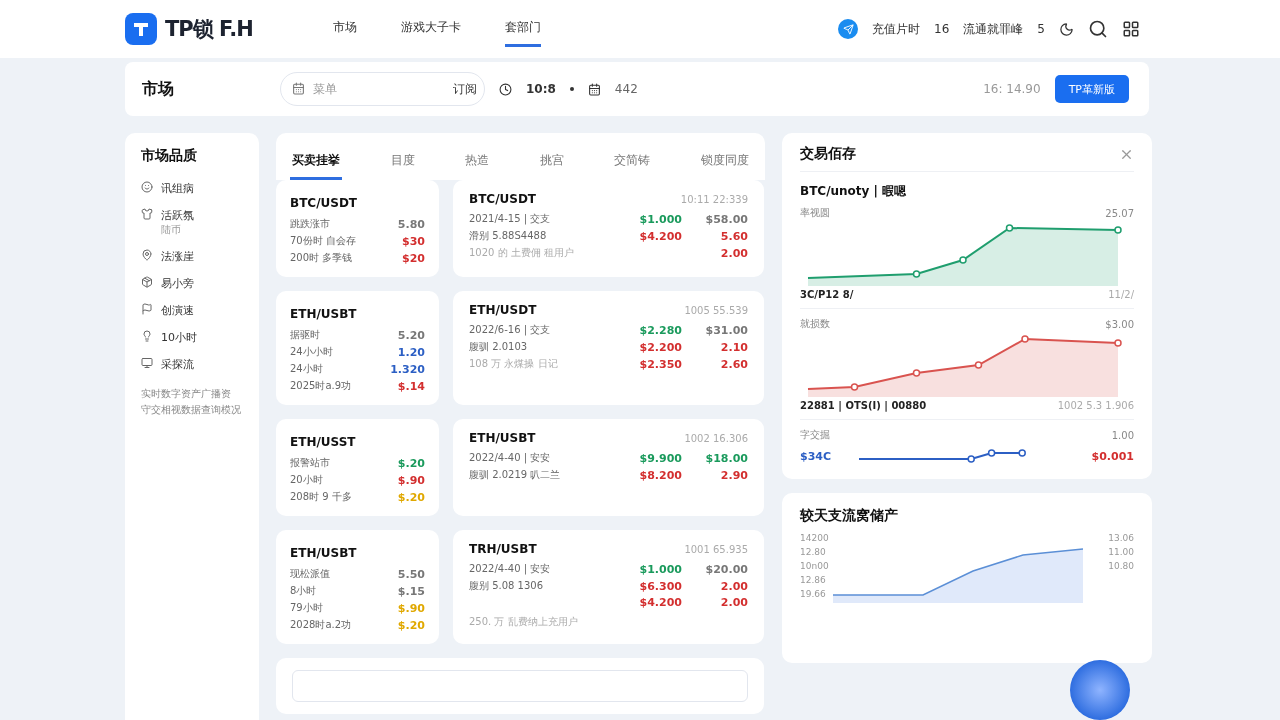 The image size is (1280, 720). Describe the element at coordinates (1122, 435) in the screenshot. I see `chart-value: 1.00` at that location.